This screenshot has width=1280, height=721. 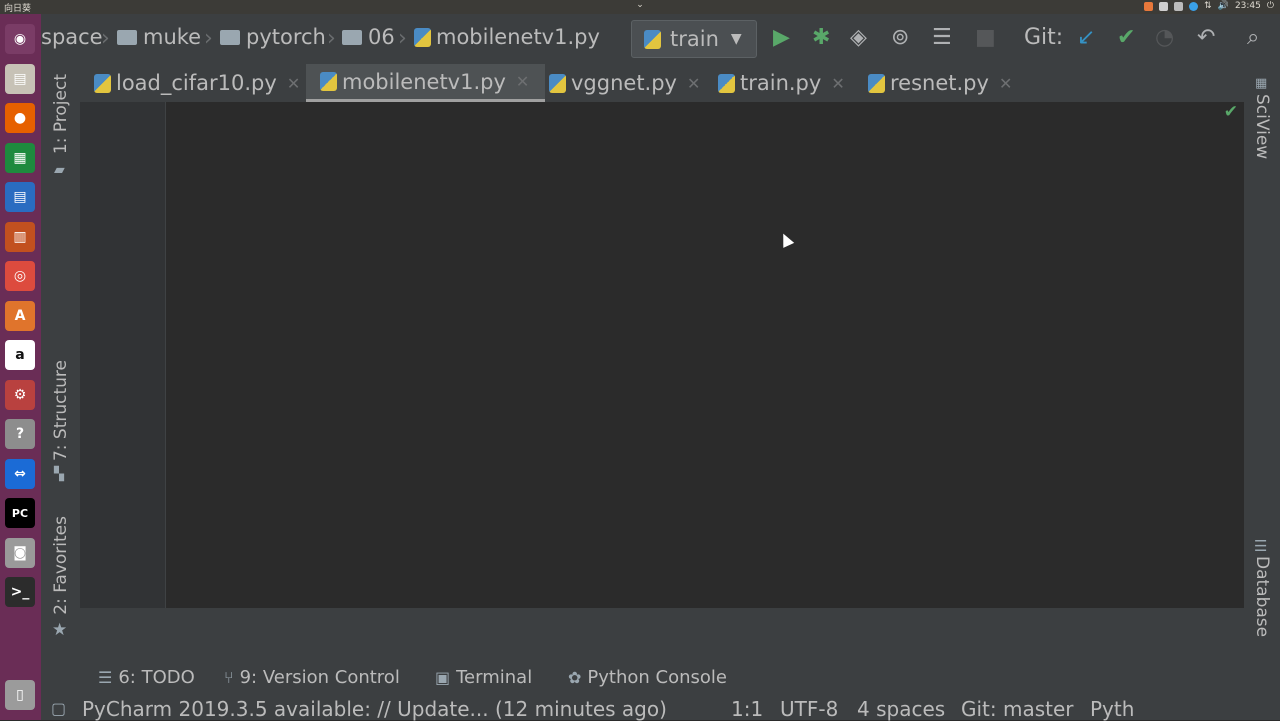 I want to click on sciview-tool-button: SciView, so click(x=1262, y=126).